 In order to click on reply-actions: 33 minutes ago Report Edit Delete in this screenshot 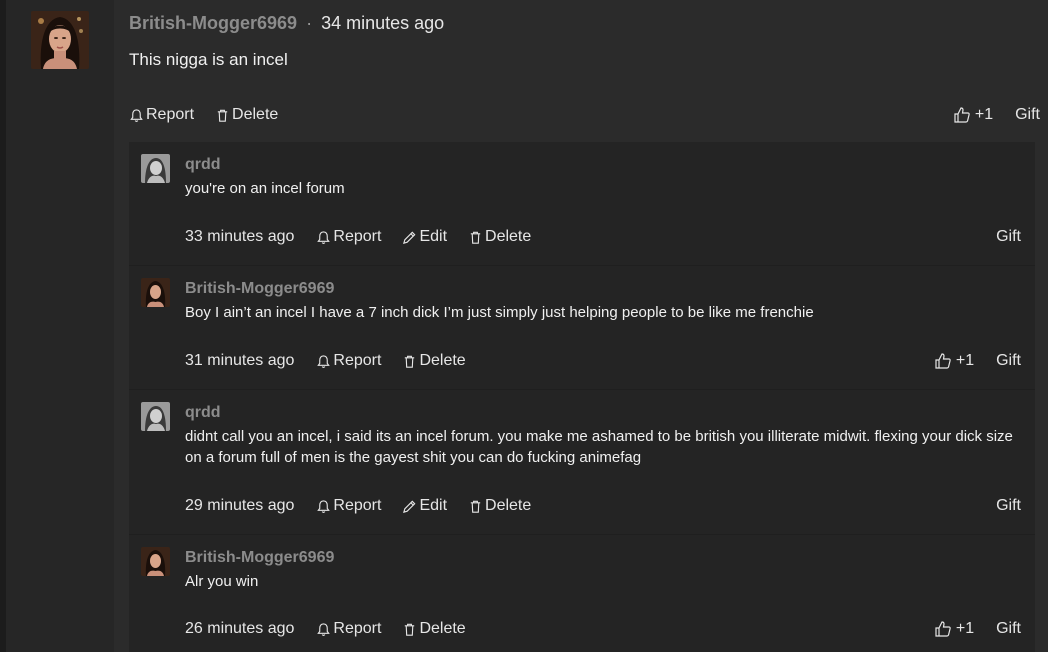, I will do `click(368, 237)`.